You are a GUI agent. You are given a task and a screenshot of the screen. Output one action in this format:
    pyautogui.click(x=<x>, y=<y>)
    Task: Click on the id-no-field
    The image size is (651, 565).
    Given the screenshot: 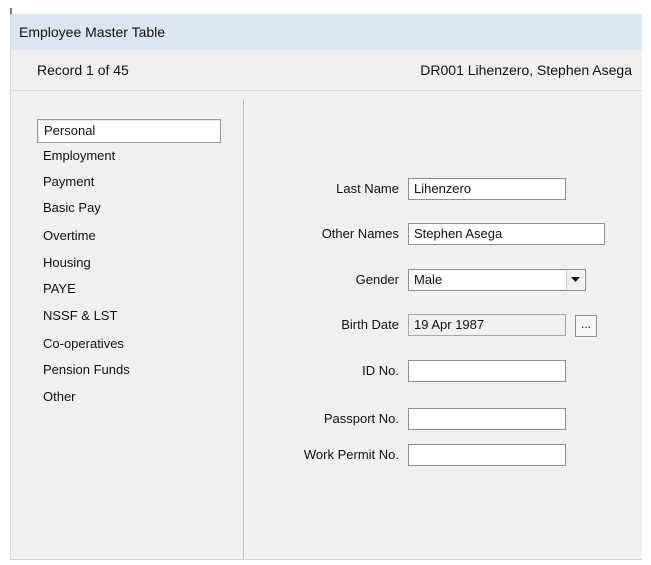 What is the action you would take?
    pyautogui.click(x=487, y=371)
    